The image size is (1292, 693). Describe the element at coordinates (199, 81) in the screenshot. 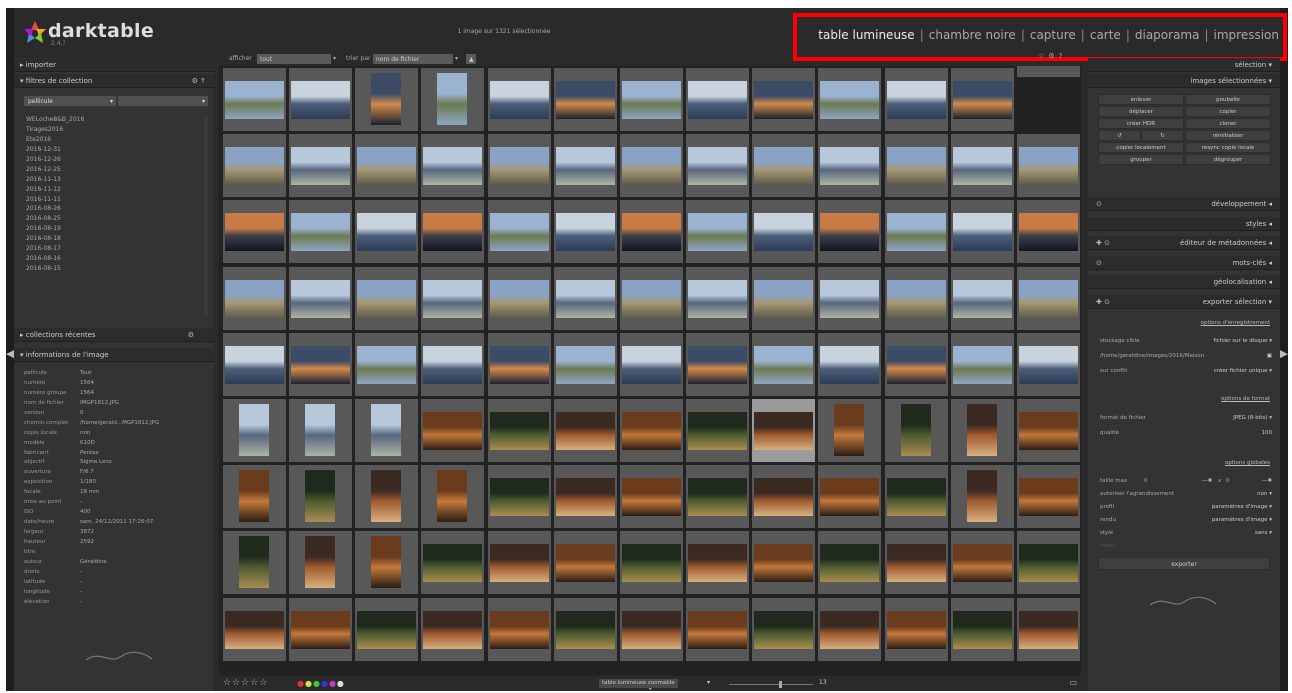

I see `collect-module-icons: ⚙ ↑` at that location.